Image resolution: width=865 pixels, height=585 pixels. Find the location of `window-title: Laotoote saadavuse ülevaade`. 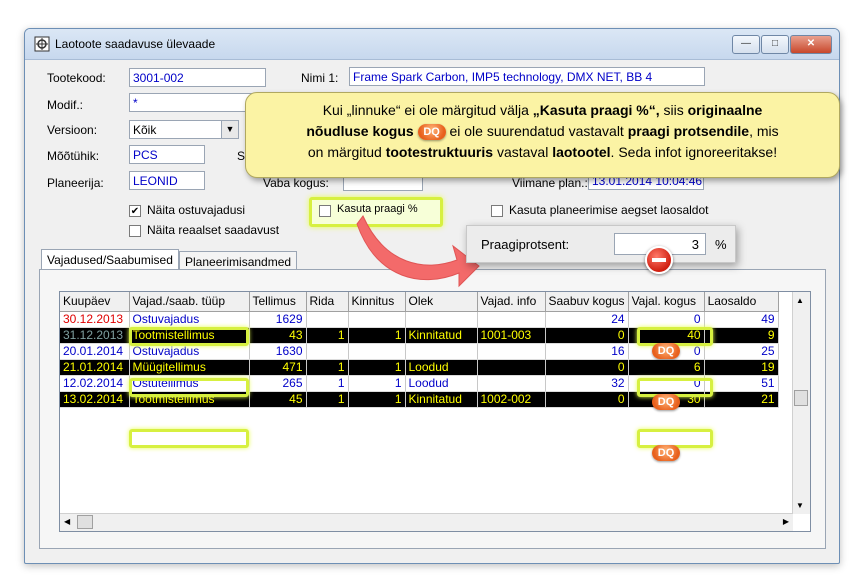

window-title: Laotoote saadavuse ülevaade is located at coordinates (135, 44).